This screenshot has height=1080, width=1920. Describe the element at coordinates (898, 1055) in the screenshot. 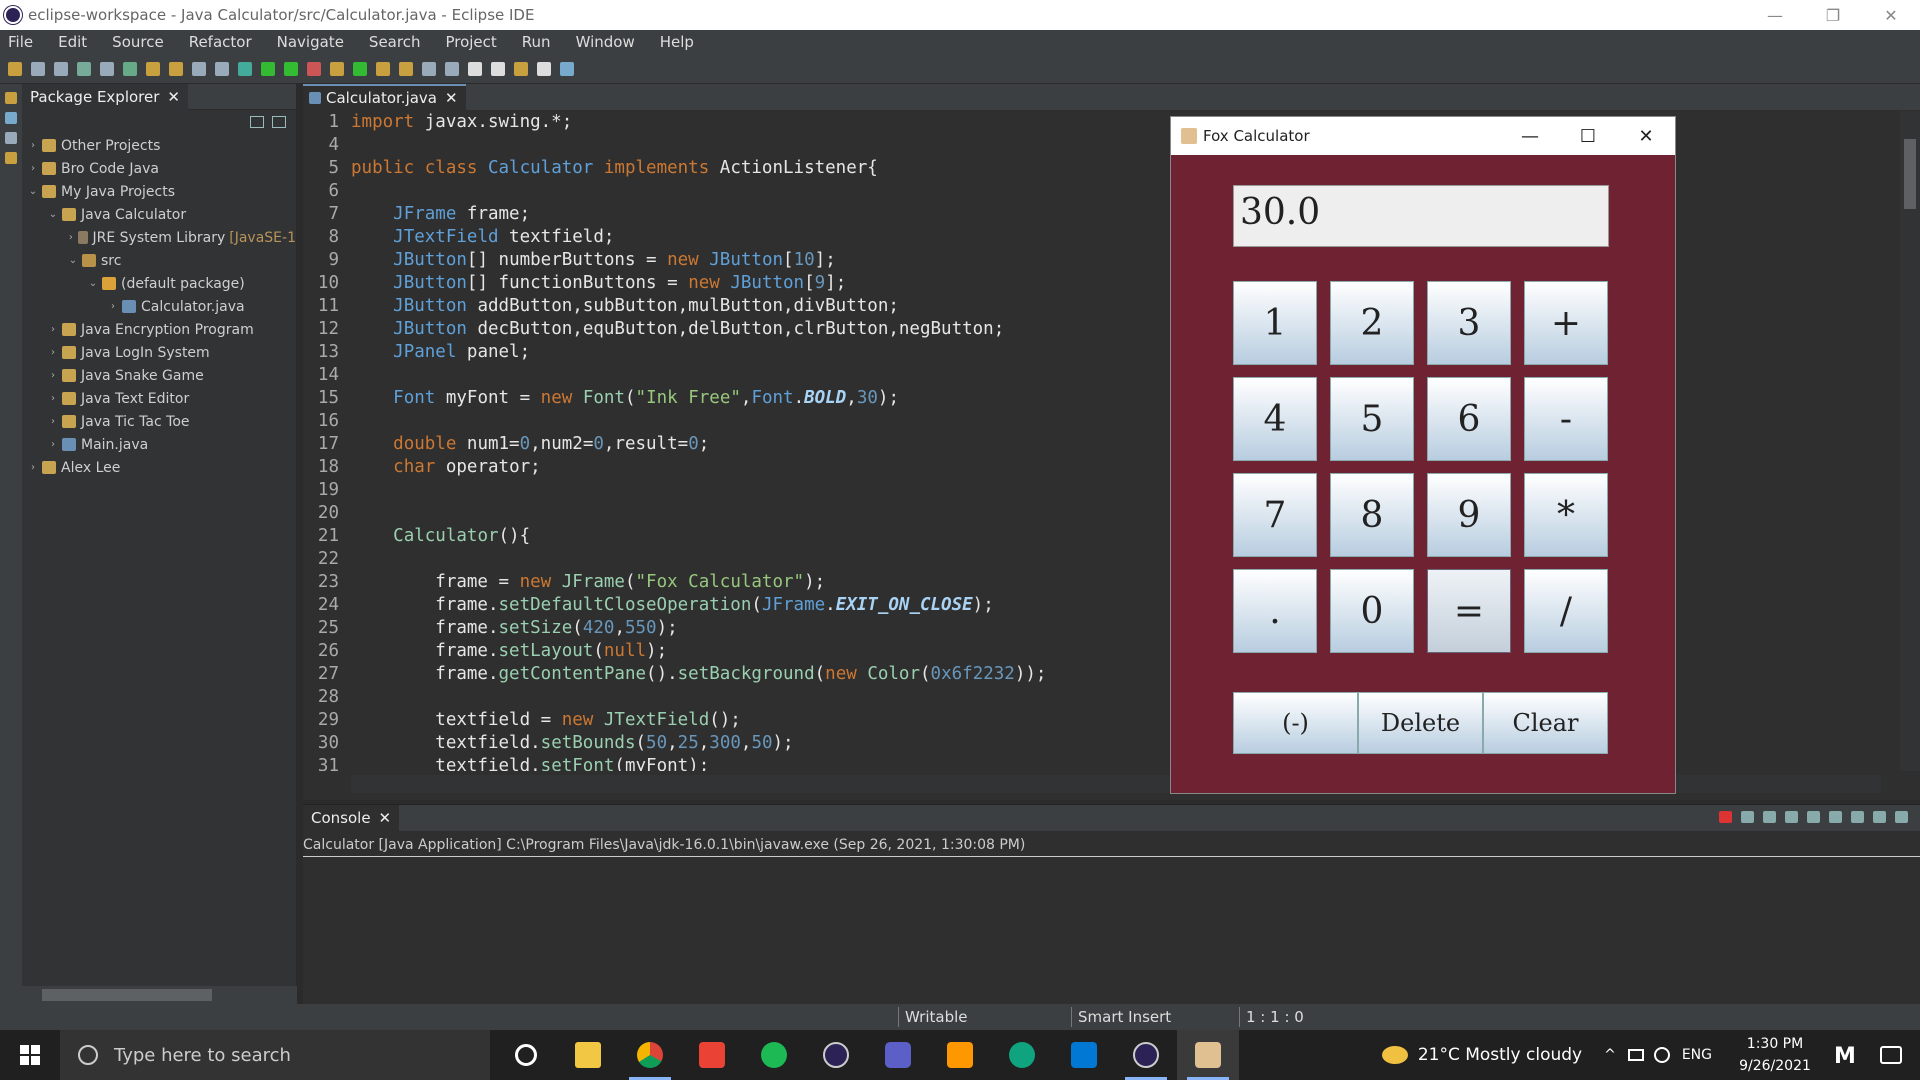

I see `taskbar-teams` at that location.